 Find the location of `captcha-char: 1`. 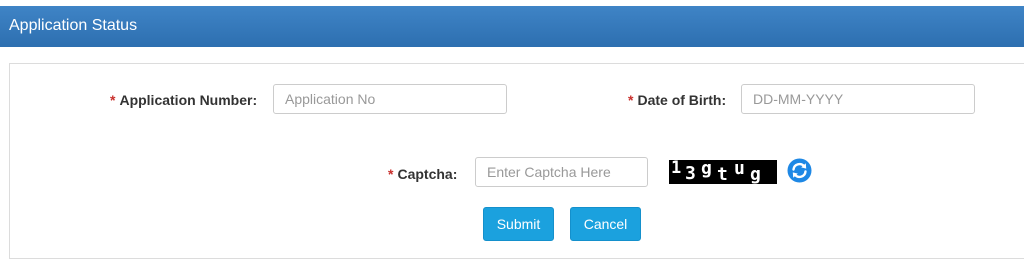

captcha-char: 1 is located at coordinates (676, 169).